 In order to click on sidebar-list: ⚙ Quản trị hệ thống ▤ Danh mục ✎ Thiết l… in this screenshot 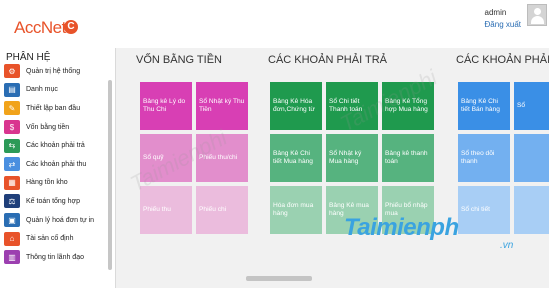, I will do `click(56, 164)`.